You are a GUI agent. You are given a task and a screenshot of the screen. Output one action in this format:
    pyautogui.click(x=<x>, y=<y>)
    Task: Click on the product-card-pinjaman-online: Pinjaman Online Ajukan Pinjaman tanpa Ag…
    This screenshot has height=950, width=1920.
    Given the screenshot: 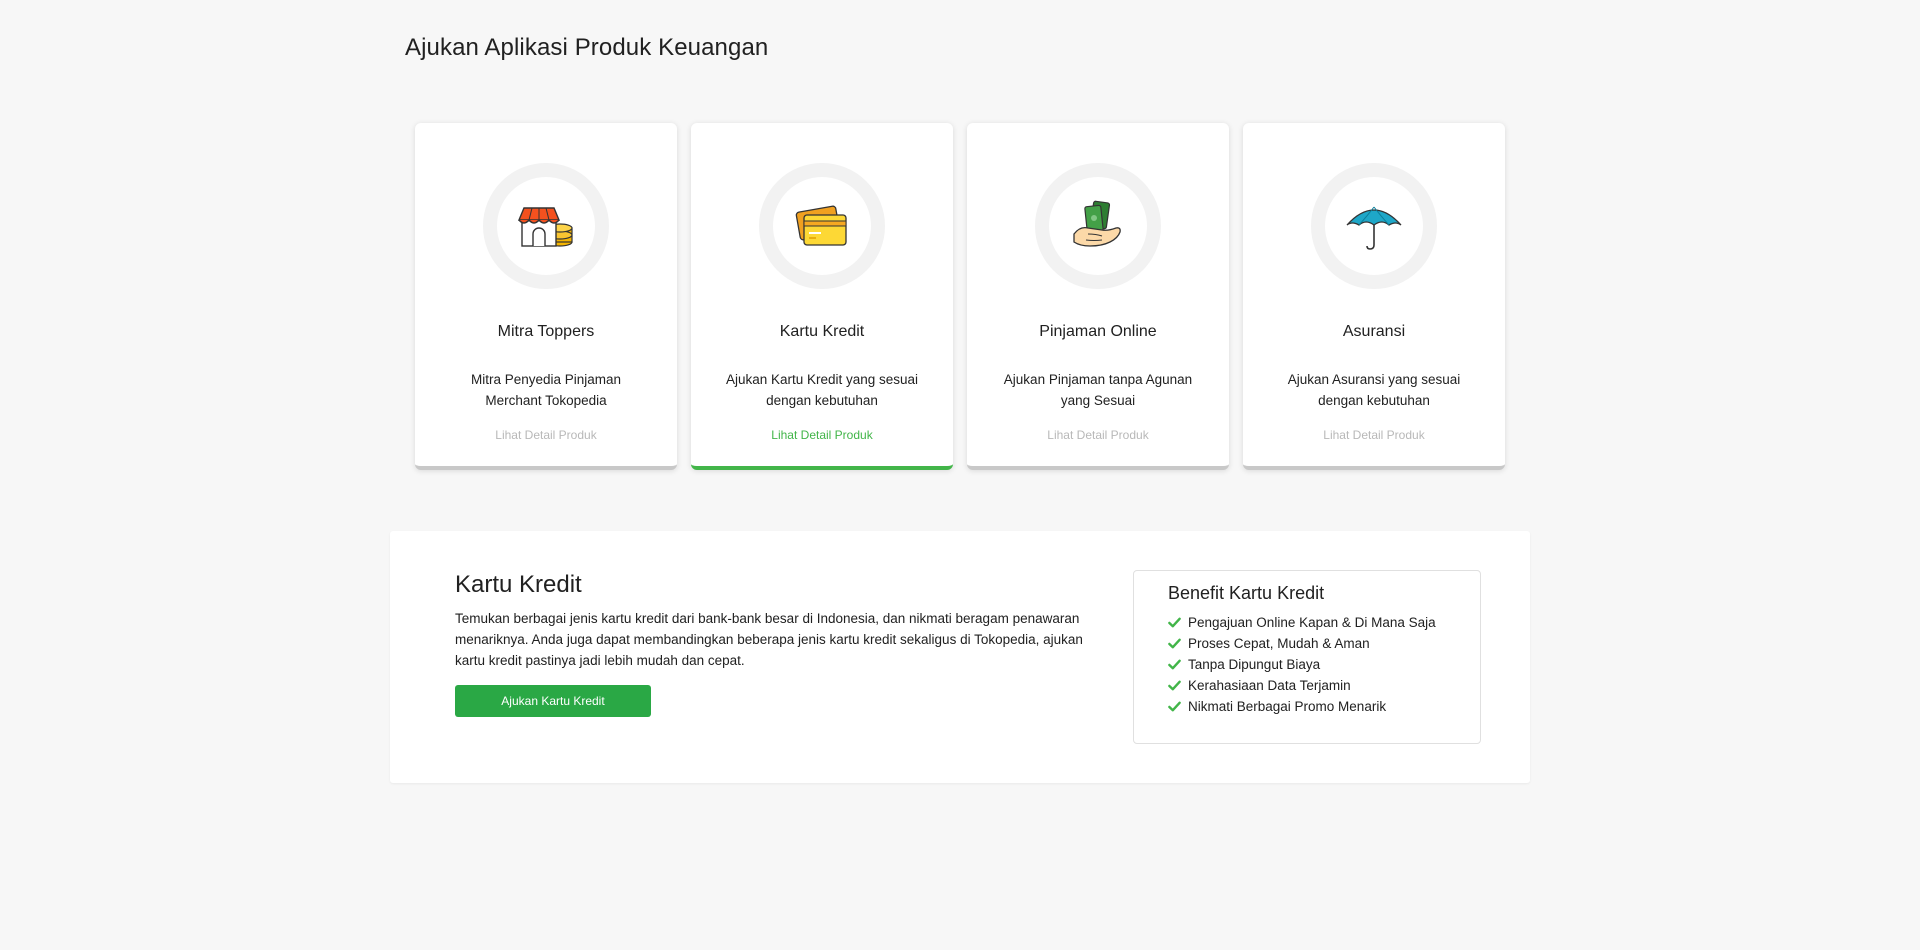 What is the action you would take?
    pyautogui.click(x=1098, y=296)
    